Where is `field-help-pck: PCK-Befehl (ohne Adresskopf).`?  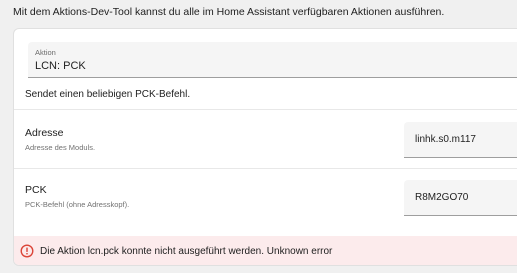 field-help-pck: PCK-Befehl (ohne Adresskopf). is located at coordinates (77, 204).